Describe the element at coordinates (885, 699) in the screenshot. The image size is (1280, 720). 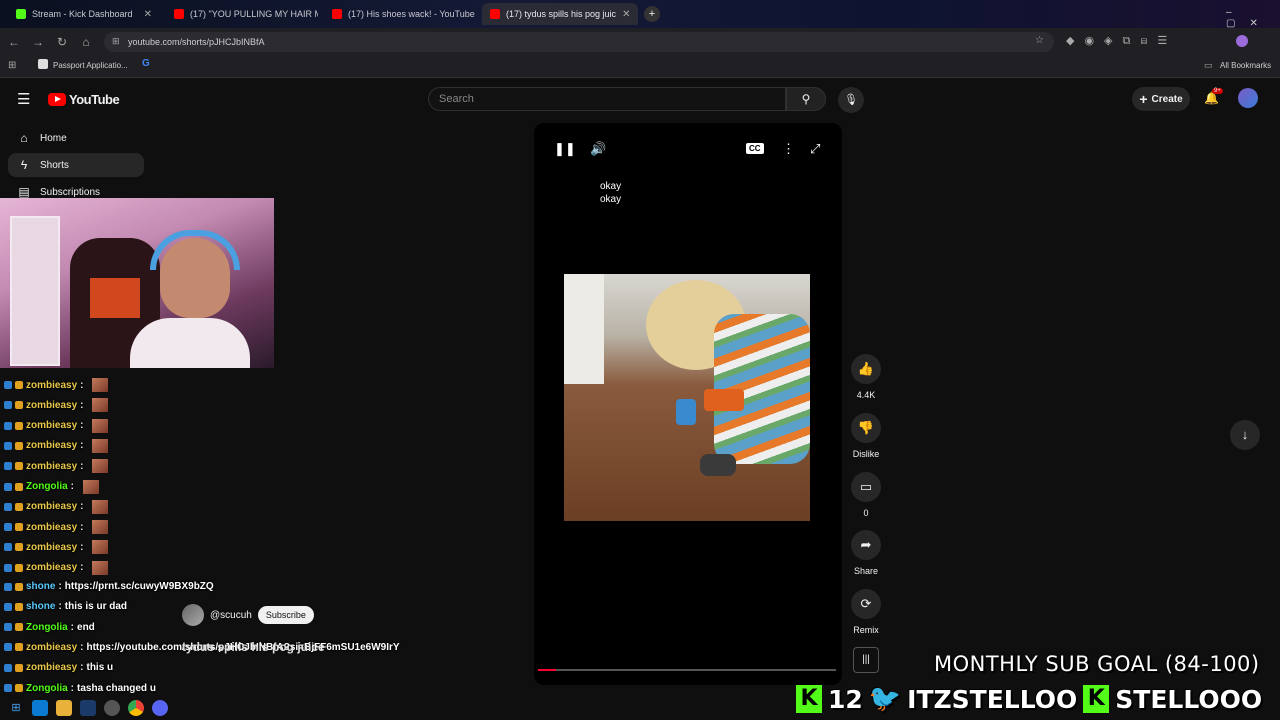
I see `twitter-bird-icon: 🐦` at that location.